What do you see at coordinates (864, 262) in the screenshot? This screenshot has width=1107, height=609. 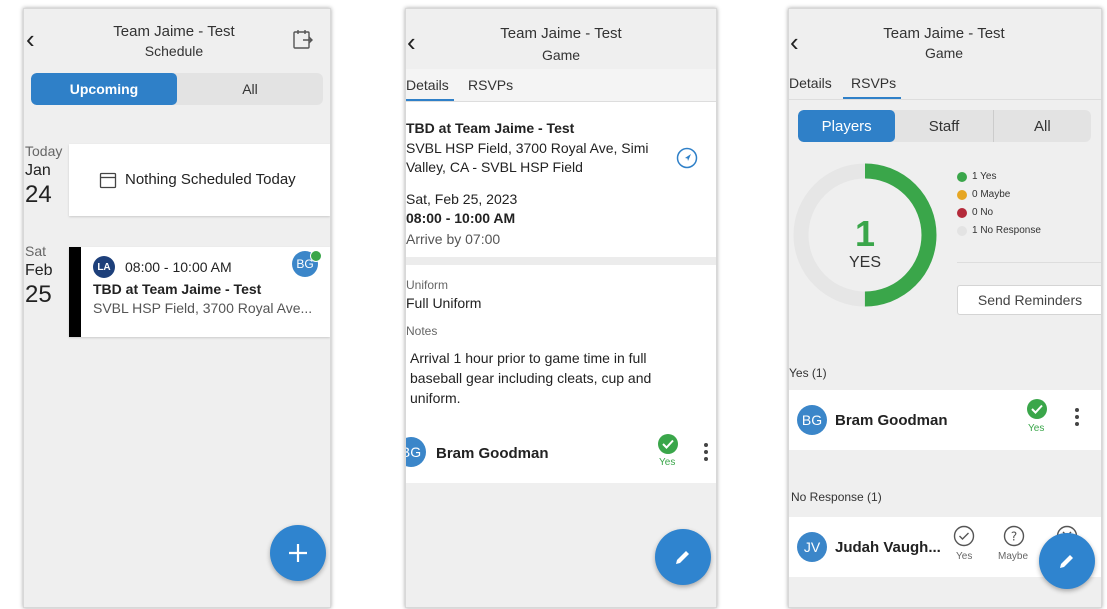 I see `rsvp-big-label: YES` at bounding box center [864, 262].